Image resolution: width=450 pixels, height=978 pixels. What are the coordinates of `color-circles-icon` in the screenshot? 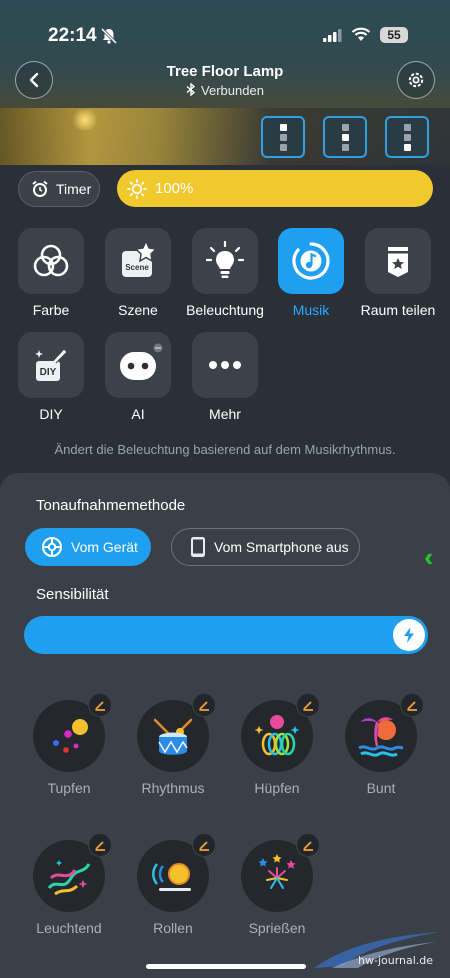 It's located at (51, 260).